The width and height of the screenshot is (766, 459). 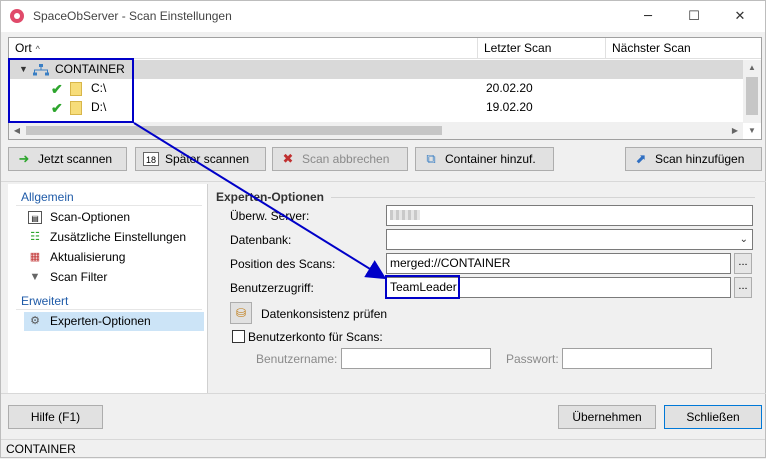 I want to click on add-container-button: ⧉ Container hinzuf., so click(x=484, y=159).